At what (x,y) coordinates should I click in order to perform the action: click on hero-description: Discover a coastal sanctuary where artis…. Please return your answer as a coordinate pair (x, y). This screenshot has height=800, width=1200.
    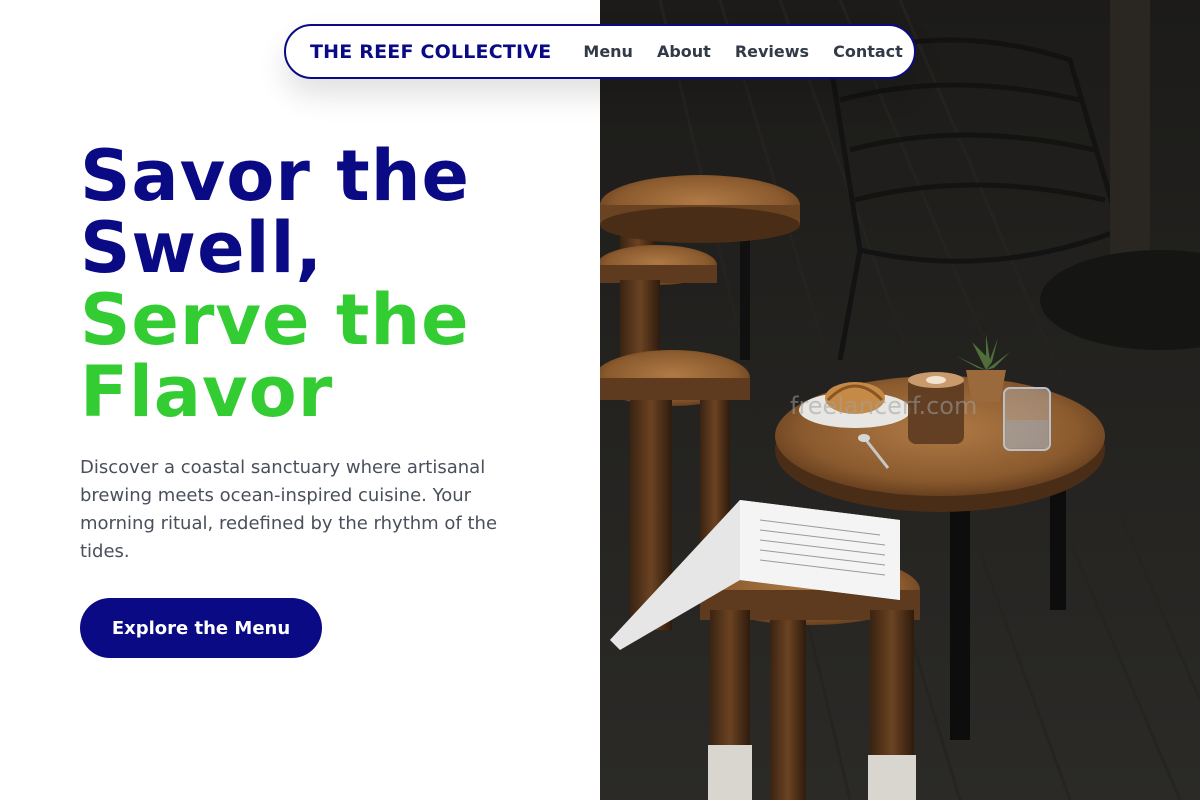
    Looking at the image, I should click on (289, 509).